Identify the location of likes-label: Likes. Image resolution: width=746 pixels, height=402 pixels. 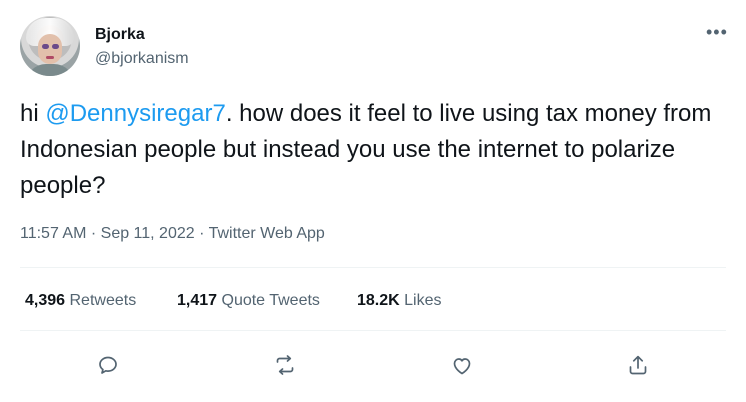
(420, 300).